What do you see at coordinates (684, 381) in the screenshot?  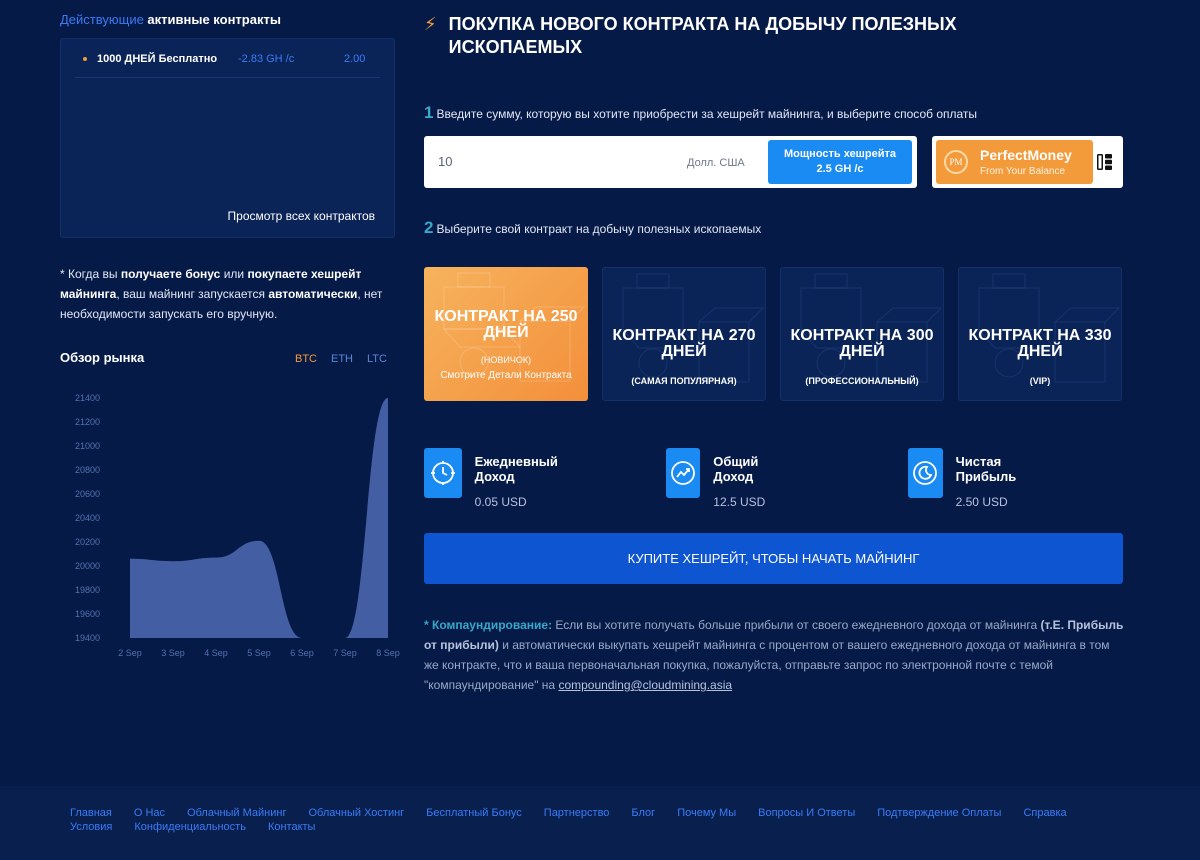 I see `card-sub: (САМАЯ ПОПУЛЯРНАЯ)` at bounding box center [684, 381].